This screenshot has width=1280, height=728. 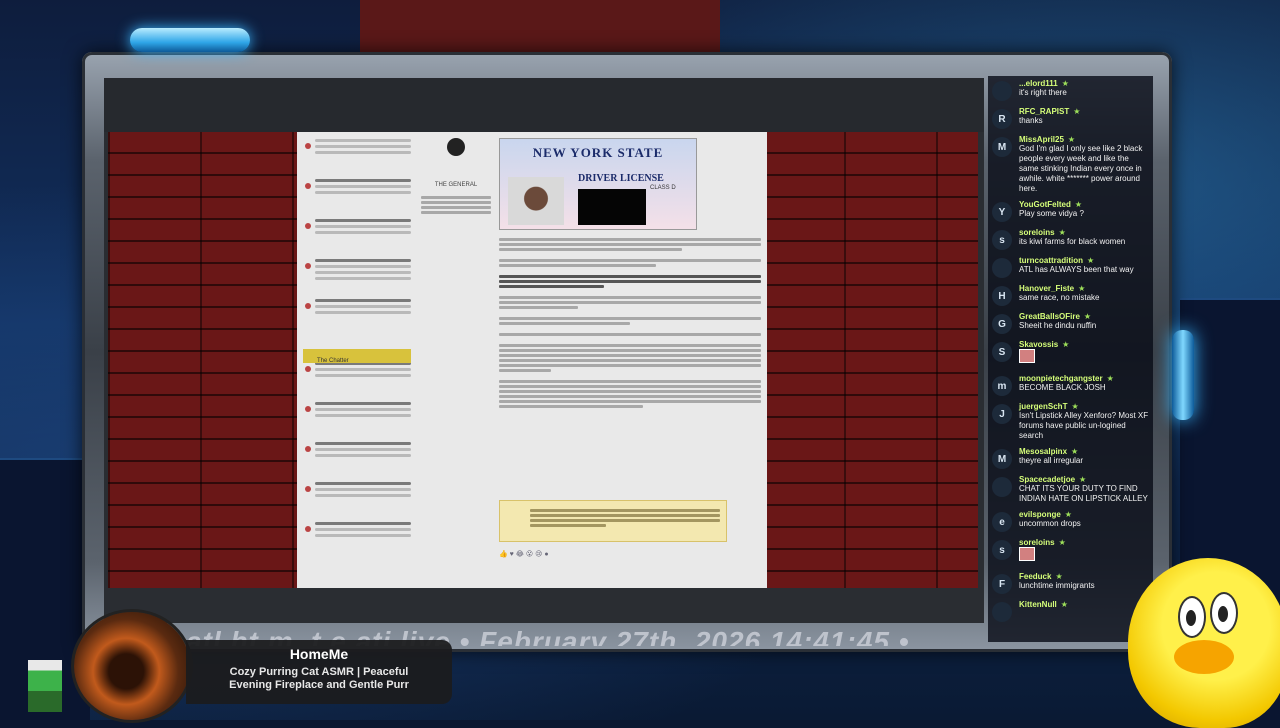 What do you see at coordinates (333, 361) in the screenshot?
I see `sidebar-section-label: The Chatter` at bounding box center [333, 361].